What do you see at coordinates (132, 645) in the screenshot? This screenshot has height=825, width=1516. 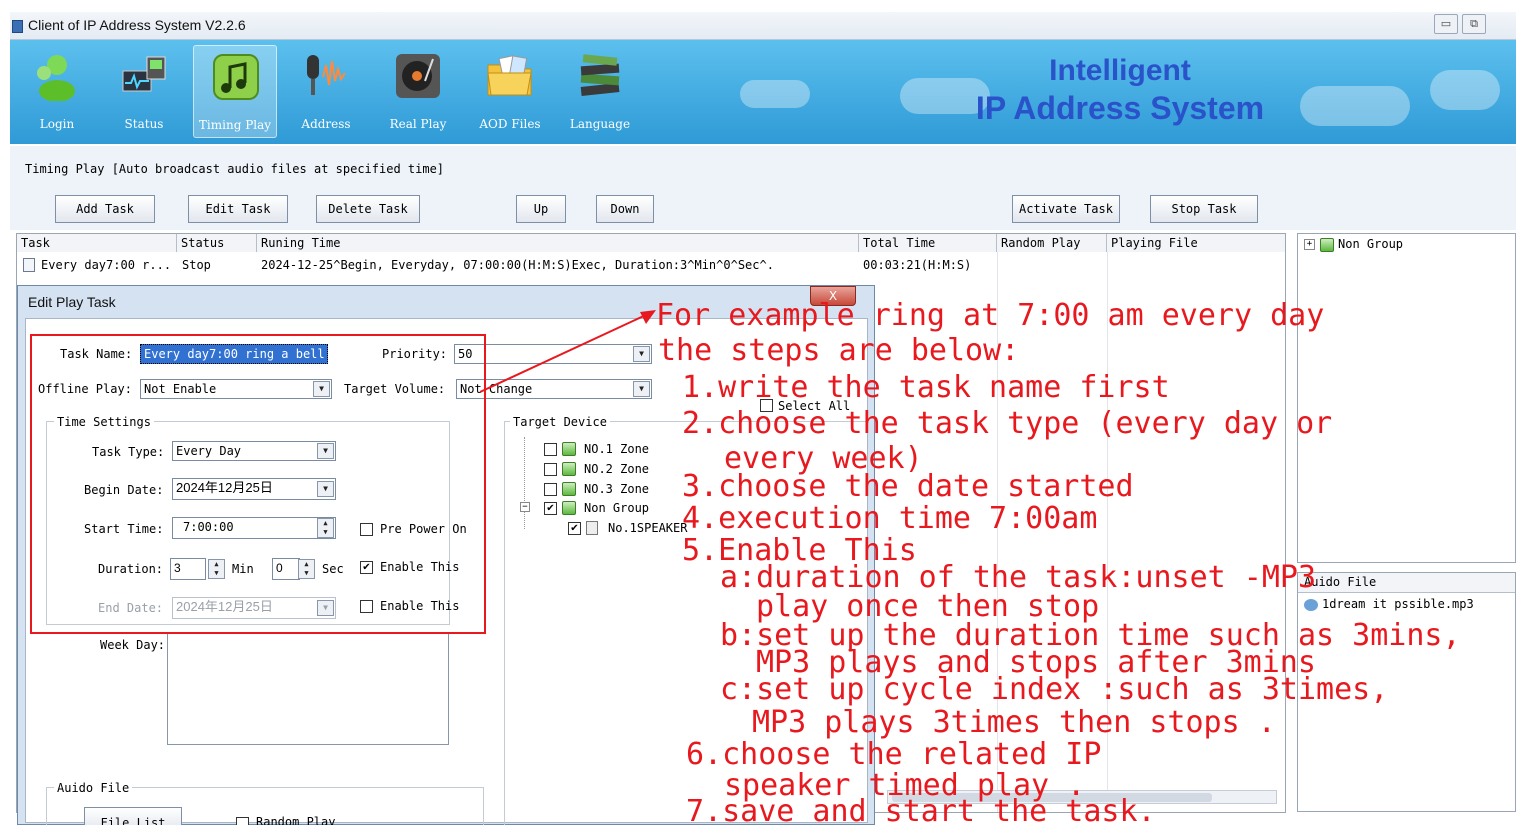 I see `week-day-label: Week Day:` at bounding box center [132, 645].